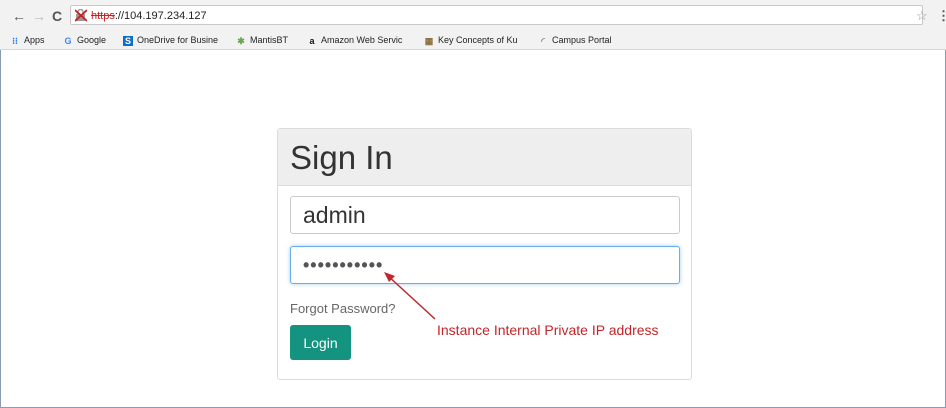  What do you see at coordinates (485, 215) in the screenshot?
I see `username-field` at bounding box center [485, 215].